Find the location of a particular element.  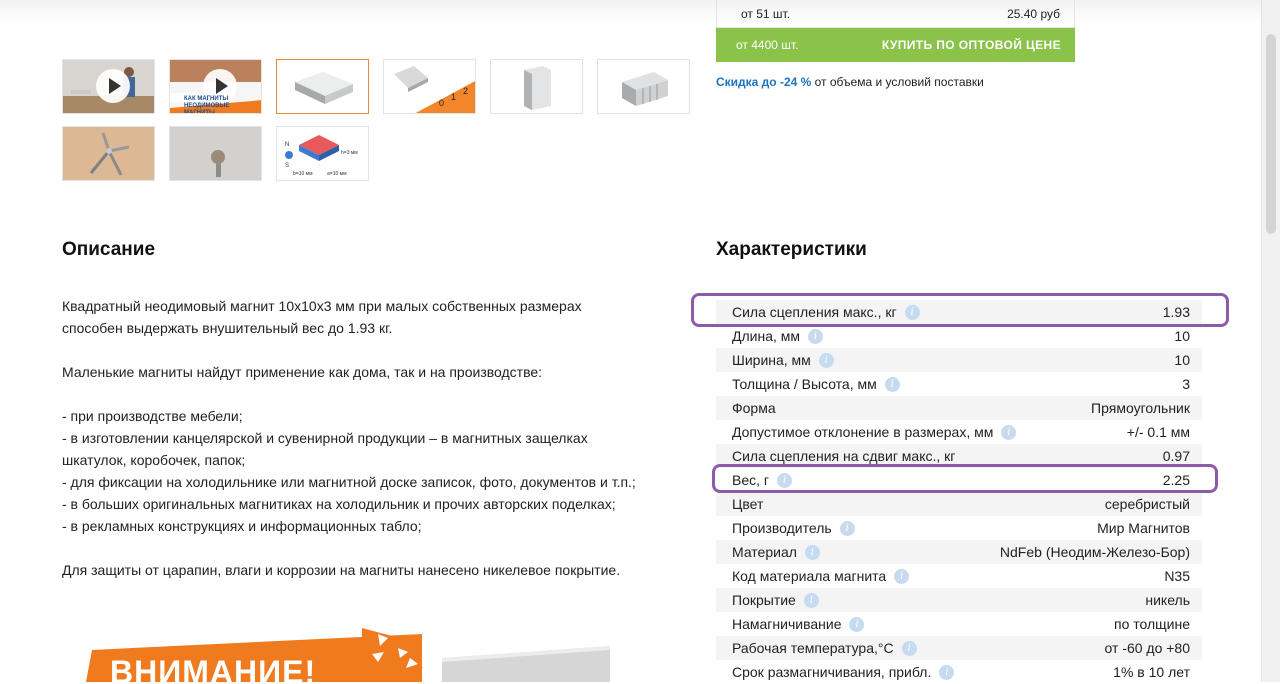

specs-title: Характеристики is located at coordinates (791, 249).